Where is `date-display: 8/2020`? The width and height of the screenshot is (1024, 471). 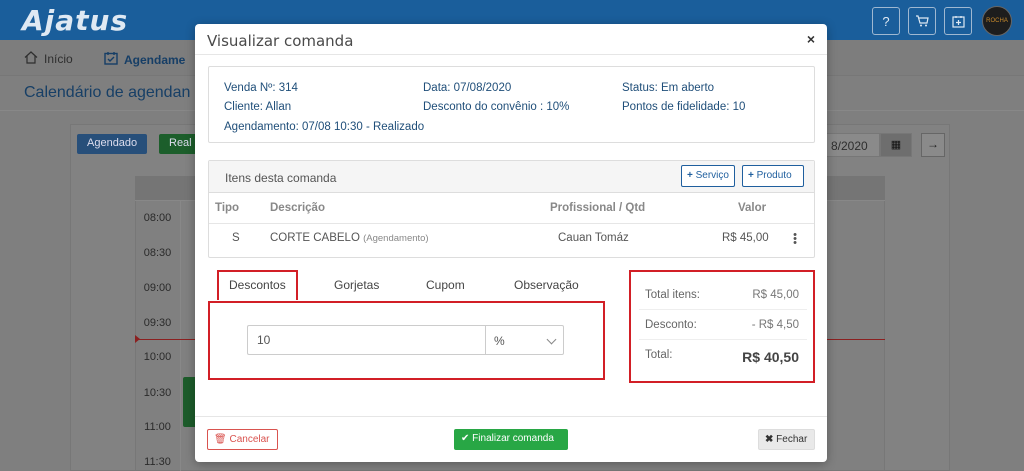
date-display: 8/2020 is located at coordinates (853, 145).